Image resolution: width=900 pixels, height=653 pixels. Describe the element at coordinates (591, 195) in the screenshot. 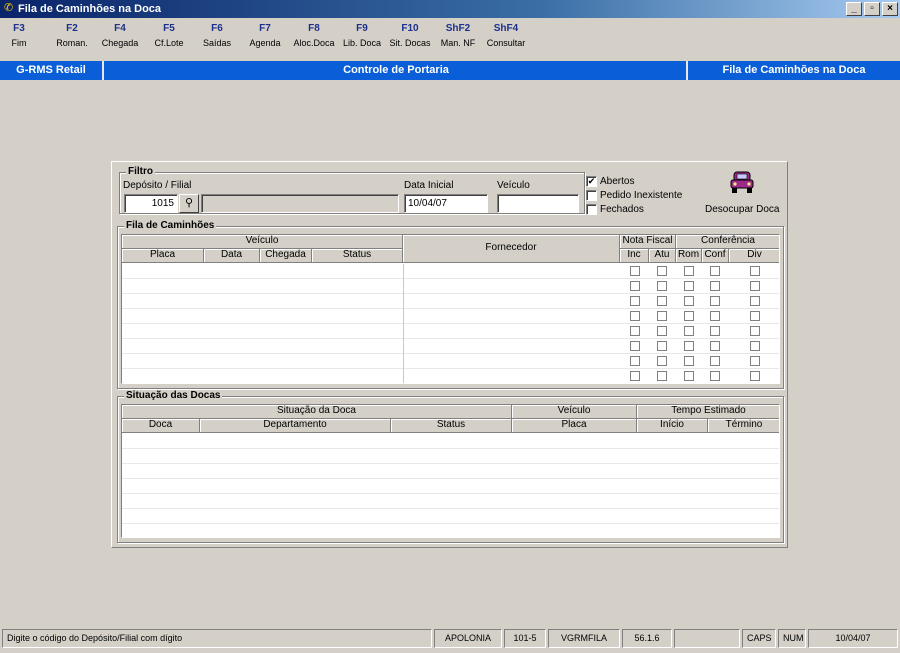

I see `pedido-inexistente-checkbox` at that location.